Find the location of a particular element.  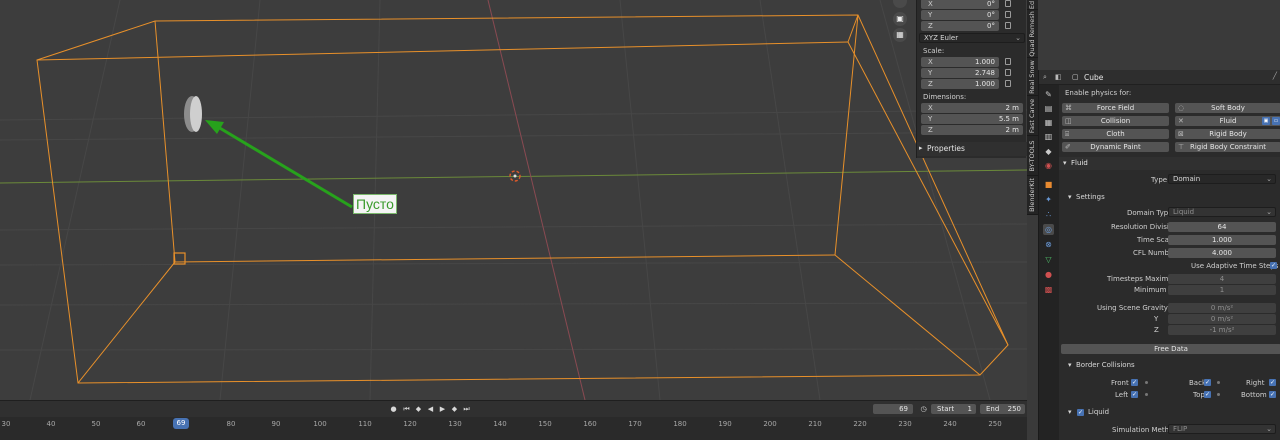

object-icon: ■ is located at coordinates (1048, 184).